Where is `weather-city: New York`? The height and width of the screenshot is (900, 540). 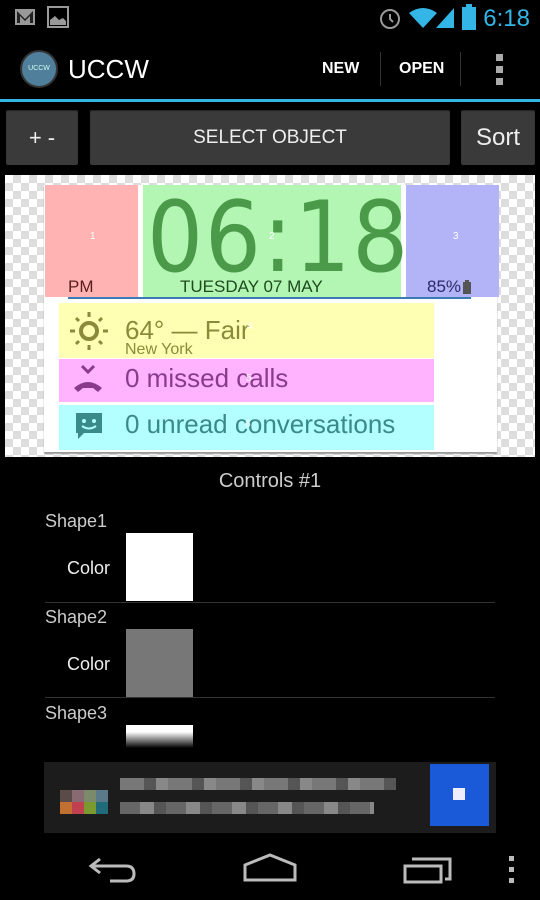
weather-city: New York is located at coordinates (159, 349).